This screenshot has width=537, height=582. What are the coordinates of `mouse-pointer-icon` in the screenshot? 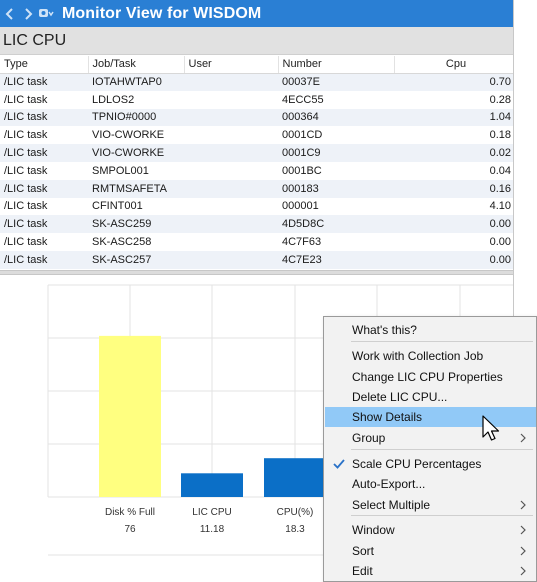 It's located at (491, 428).